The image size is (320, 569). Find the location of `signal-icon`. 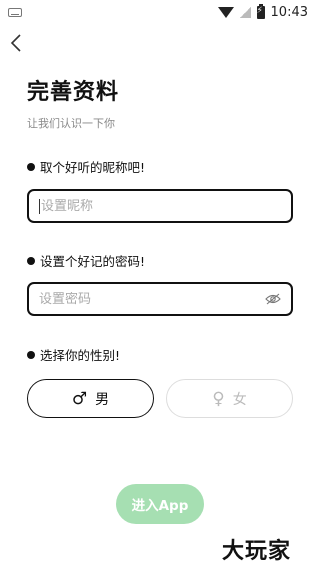

signal-icon is located at coordinates (245, 12).